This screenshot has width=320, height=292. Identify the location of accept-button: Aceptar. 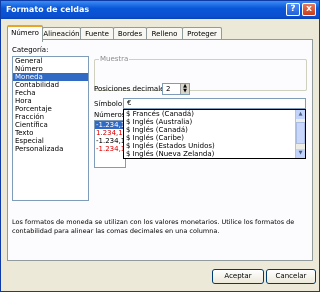
(238, 276).